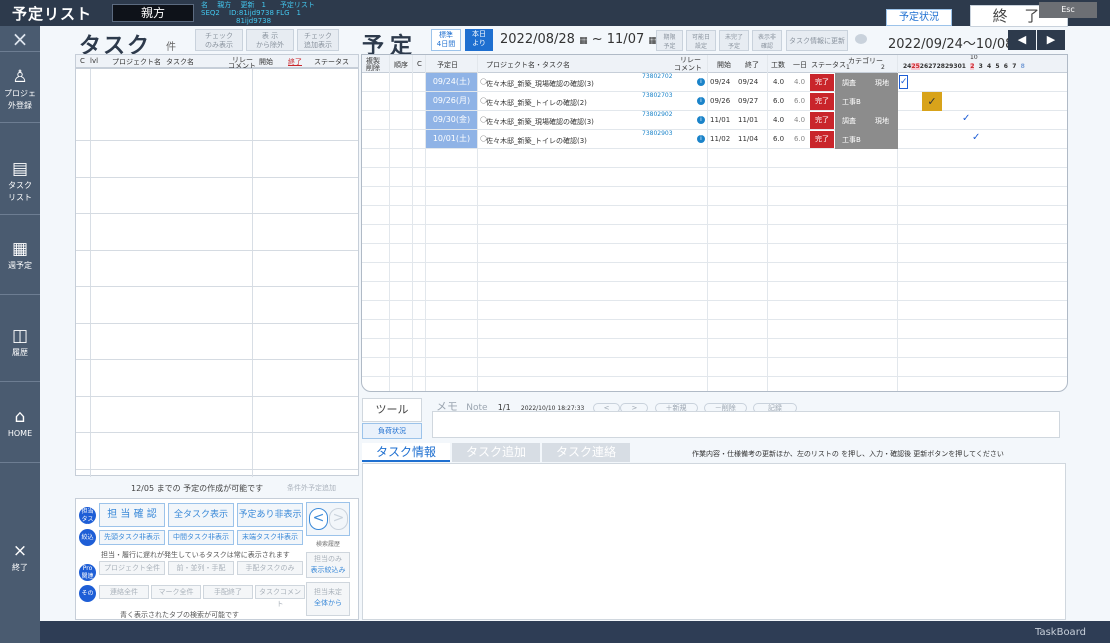 This screenshot has width=1110, height=643. Describe the element at coordinates (583, 41) in the screenshot. I see `calendar-icon: ▦` at that location.